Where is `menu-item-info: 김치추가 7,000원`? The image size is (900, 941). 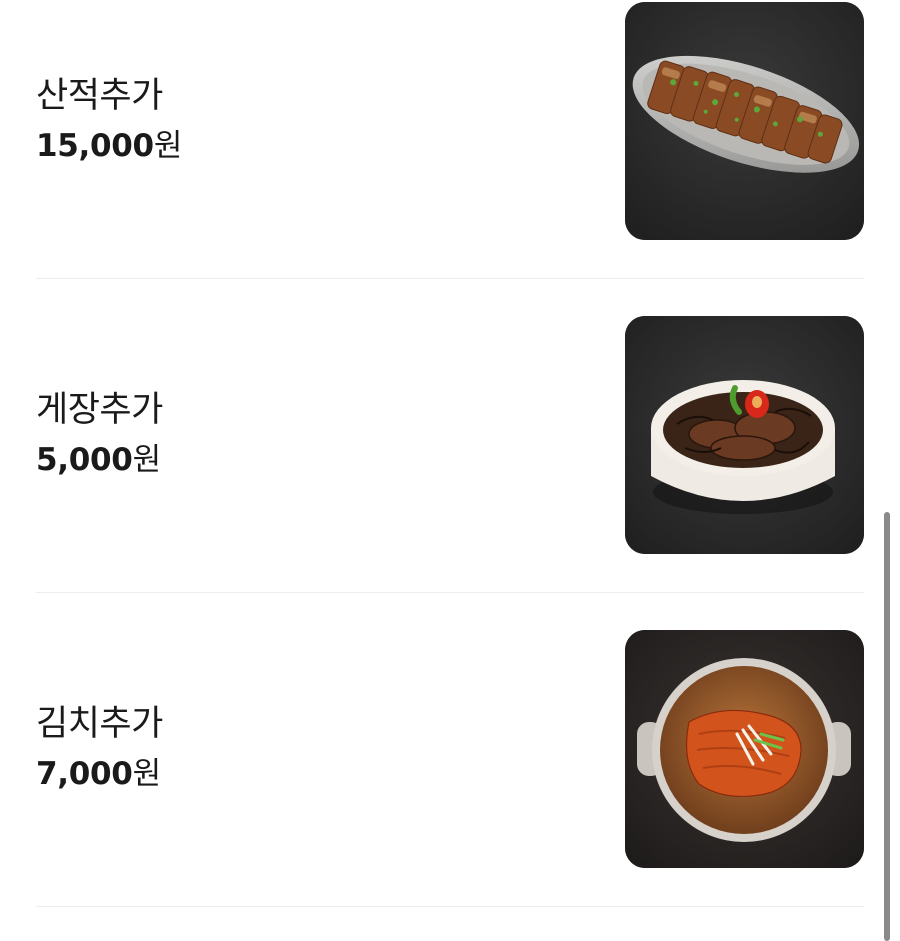
menu-item-info: 김치추가 7,000원 is located at coordinates (99, 748).